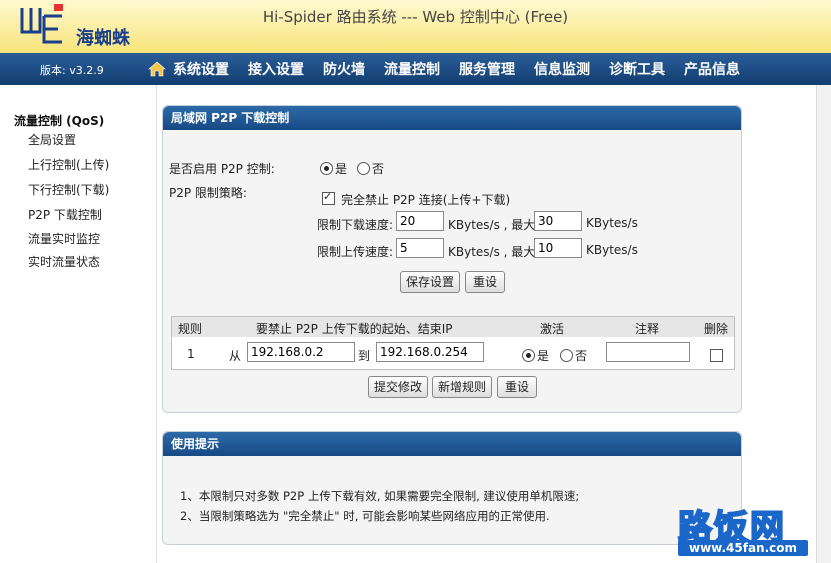 The height and width of the screenshot is (563, 831). Describe the element at coordinates (355, 252) in the screenshot. I see `upload-limit-label: 限制上传速度:` at that location.